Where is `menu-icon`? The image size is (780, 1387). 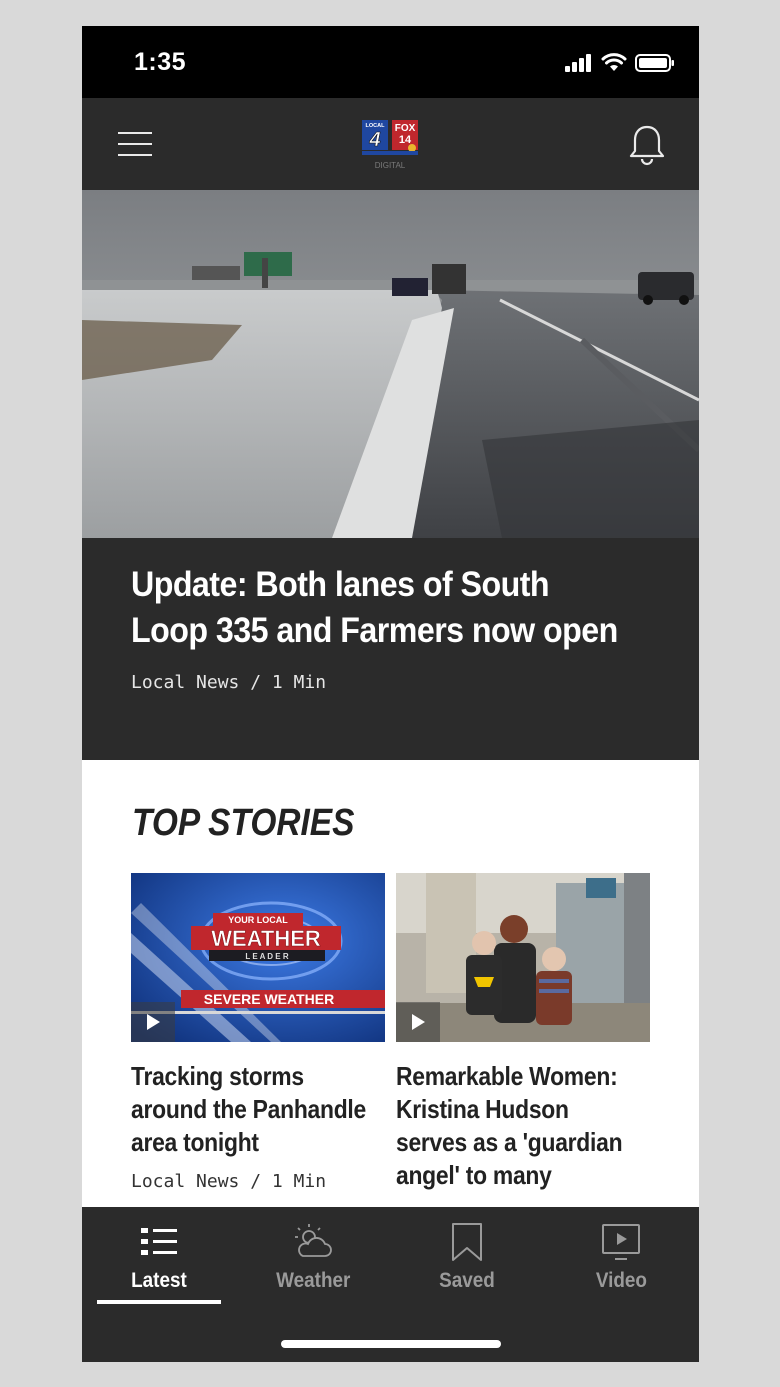 menu-icon is located at coordinates (135, 133).